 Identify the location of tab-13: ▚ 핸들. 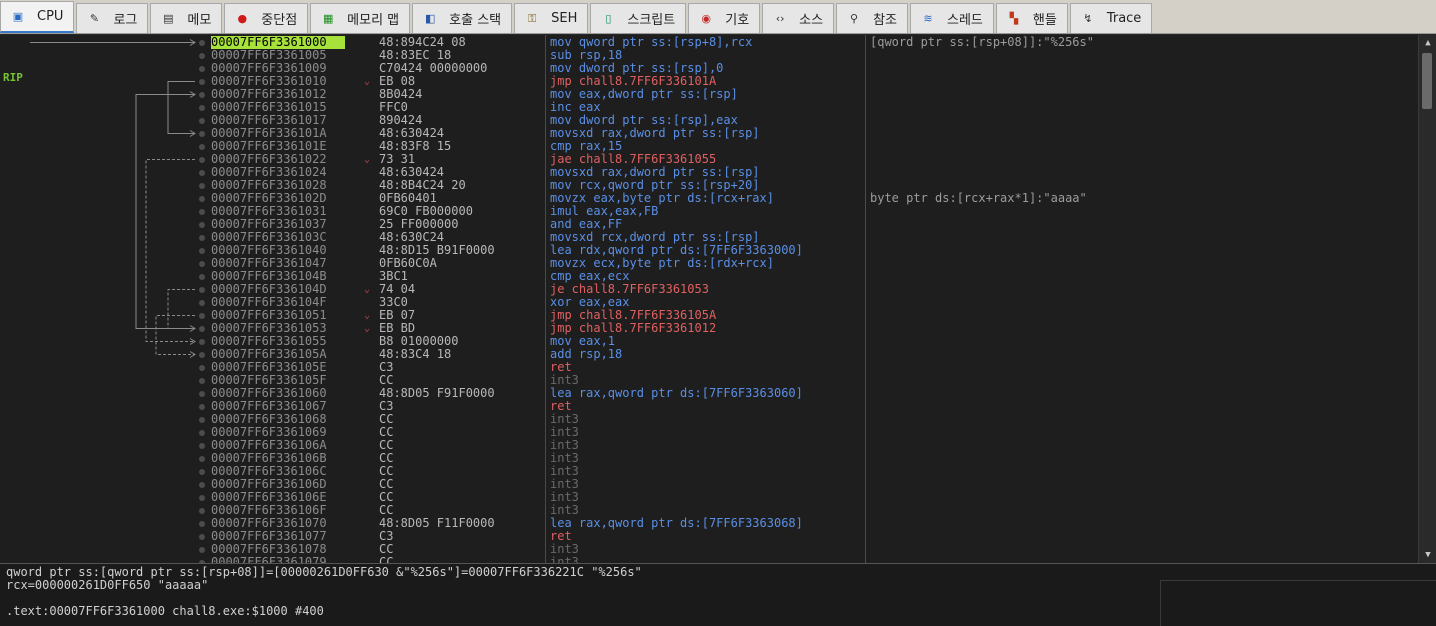
(1031, 18).